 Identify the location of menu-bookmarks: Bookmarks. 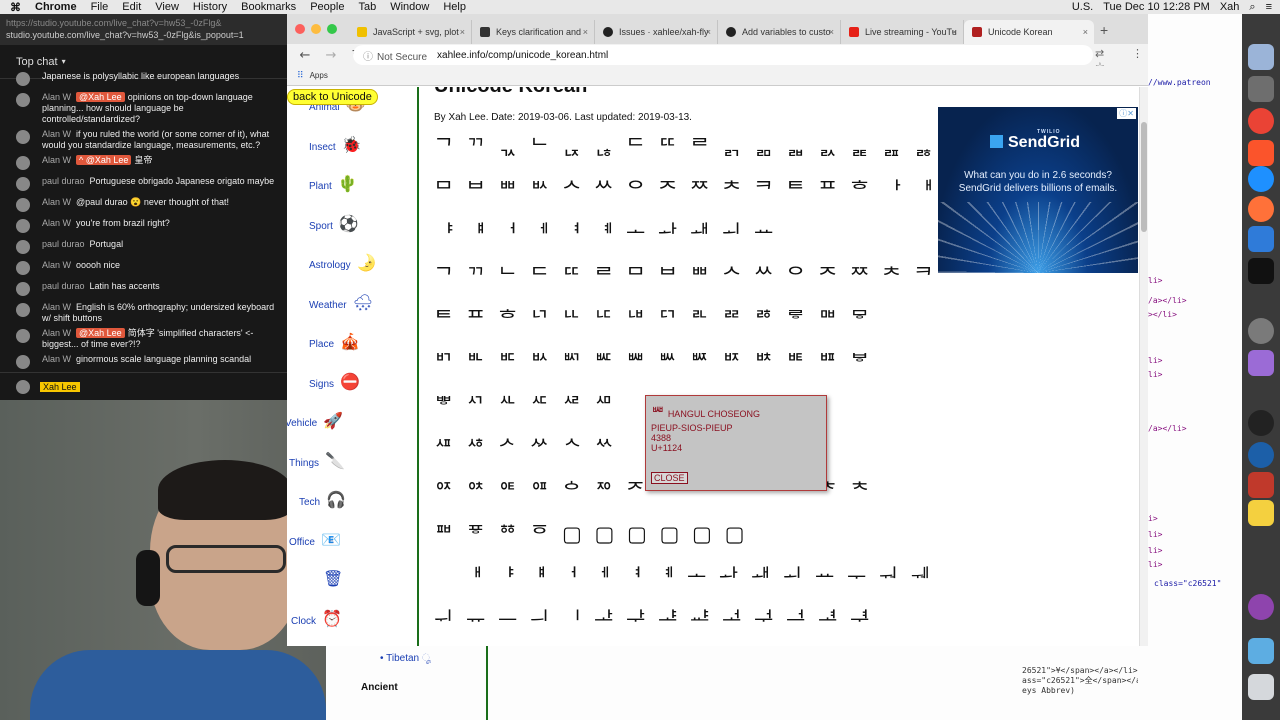
(268, 7).